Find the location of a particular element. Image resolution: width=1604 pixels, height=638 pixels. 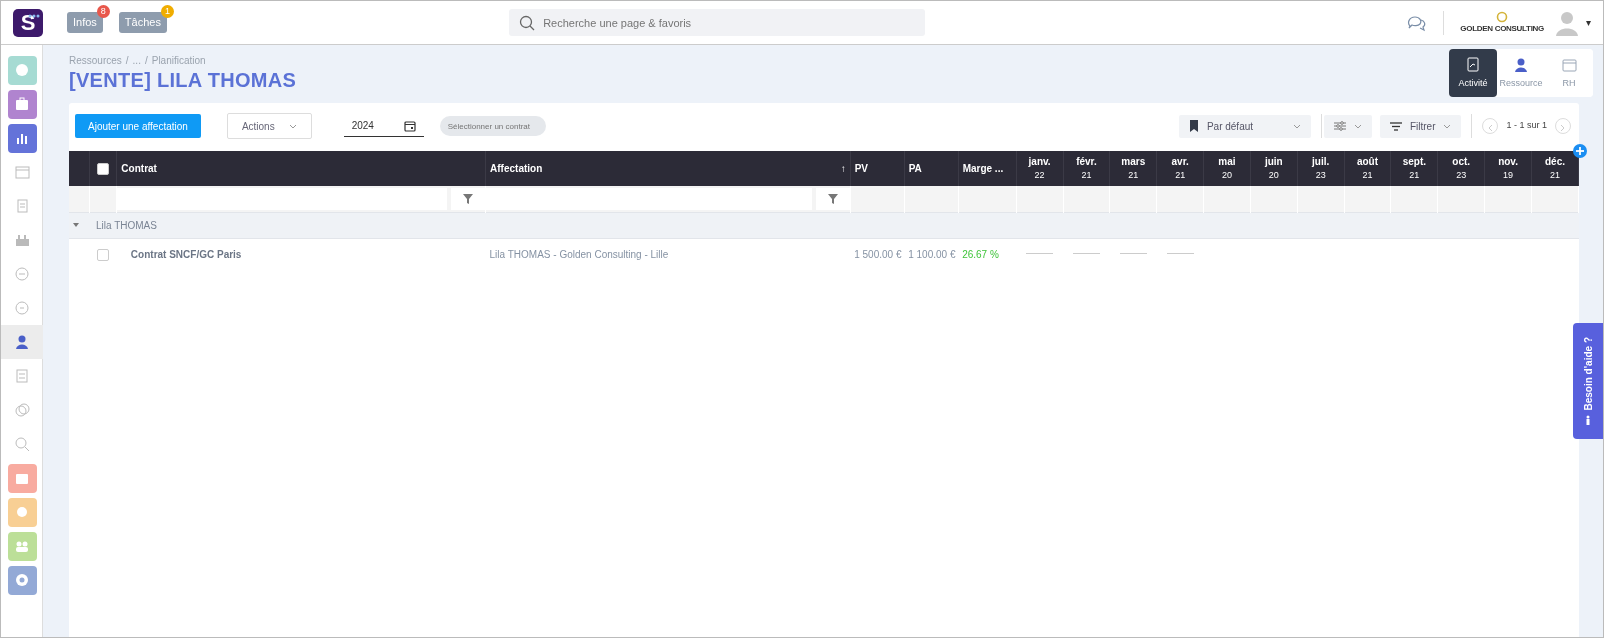

month-label: janv. is located at coordinates (1039, 162).